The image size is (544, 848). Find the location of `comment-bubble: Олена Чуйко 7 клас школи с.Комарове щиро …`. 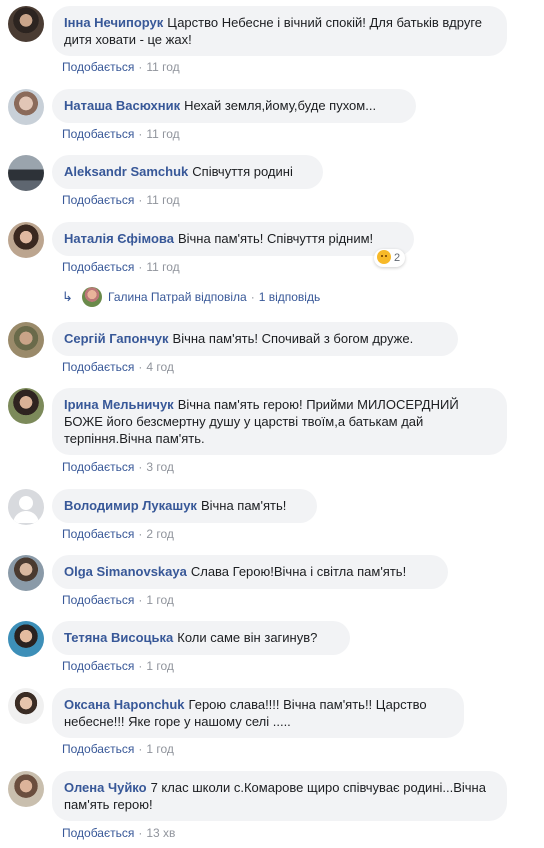

comment-bubble: Олена Чуйко 7 клас школи с.Комарове щиро … is located at coordinates (279, 796).